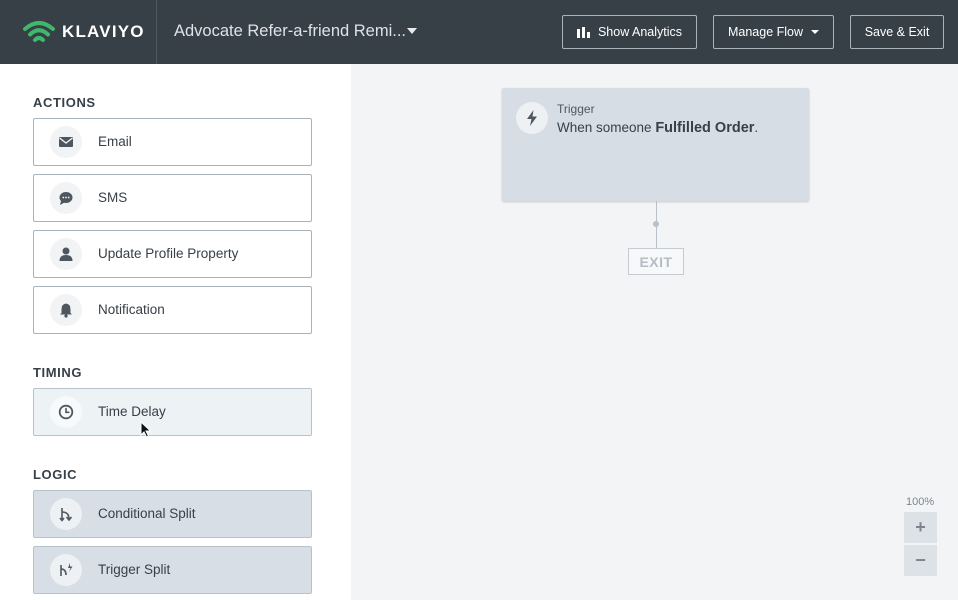 Image resolution: width=958 pixels, height=600 pixels. I want to click on lightning-bolt-icon, so click(532, 118).